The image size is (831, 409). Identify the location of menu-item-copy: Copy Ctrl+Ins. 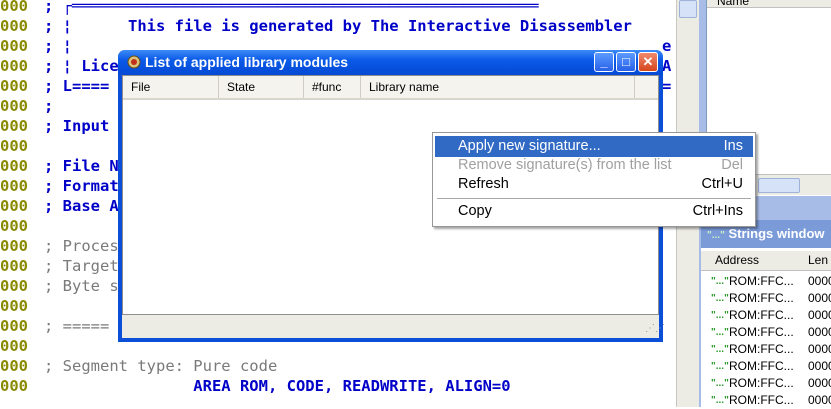
(594, 211).